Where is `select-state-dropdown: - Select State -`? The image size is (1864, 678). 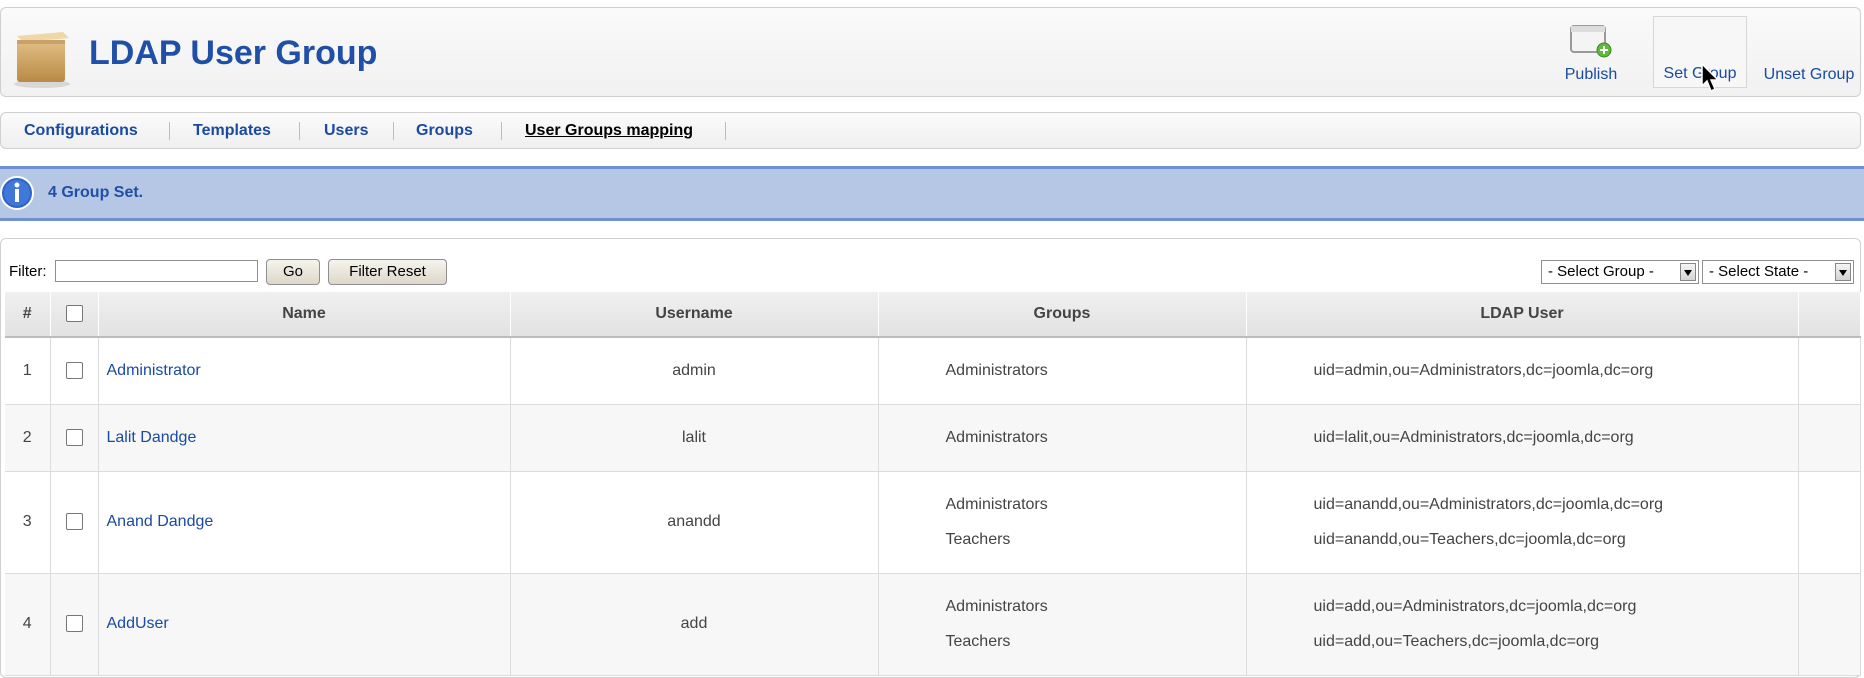
select-state-dropdown: - Select State - is located at coordinates (1778, 272).